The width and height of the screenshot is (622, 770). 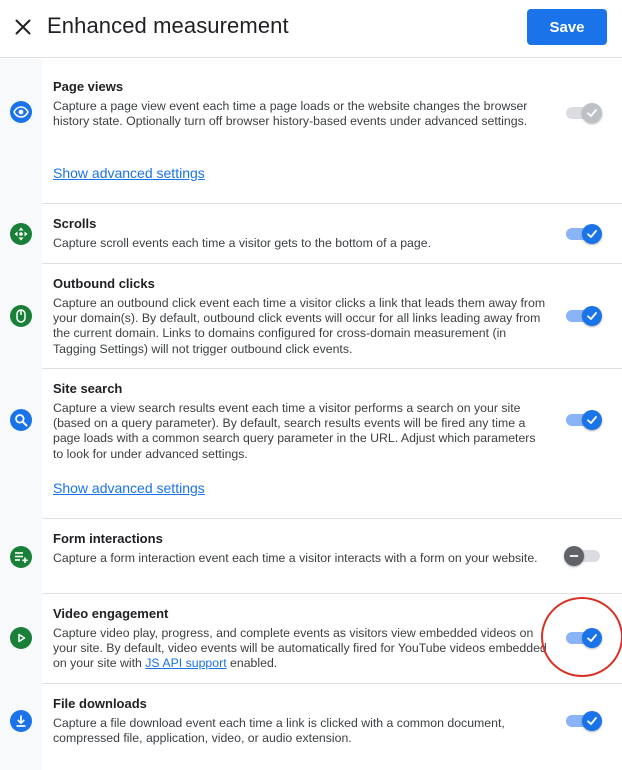 I want to click on close-button, so click(x=23, y=27).